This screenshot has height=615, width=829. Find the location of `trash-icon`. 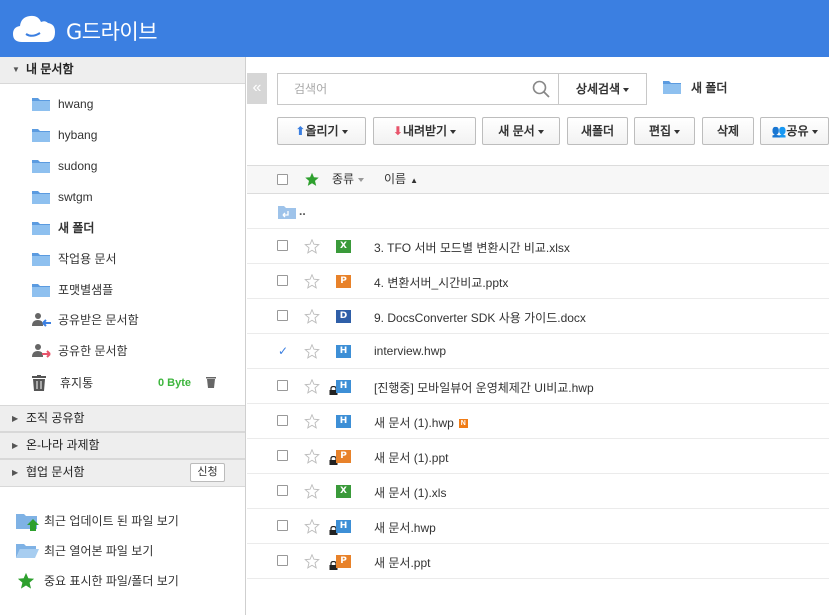

trash-icon is located at coordinates (39, 383).